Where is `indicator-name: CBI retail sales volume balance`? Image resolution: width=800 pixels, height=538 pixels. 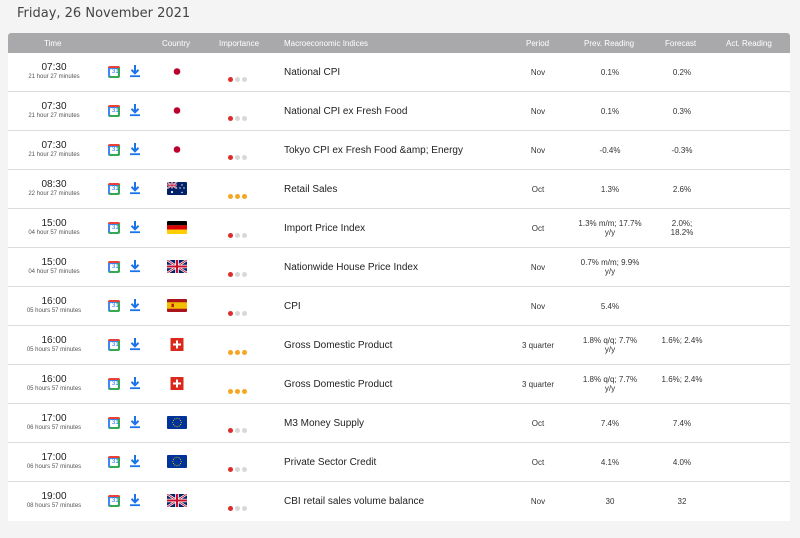
indicator-name: CBI retail sales volume balance is located at coordinates (354, 501).